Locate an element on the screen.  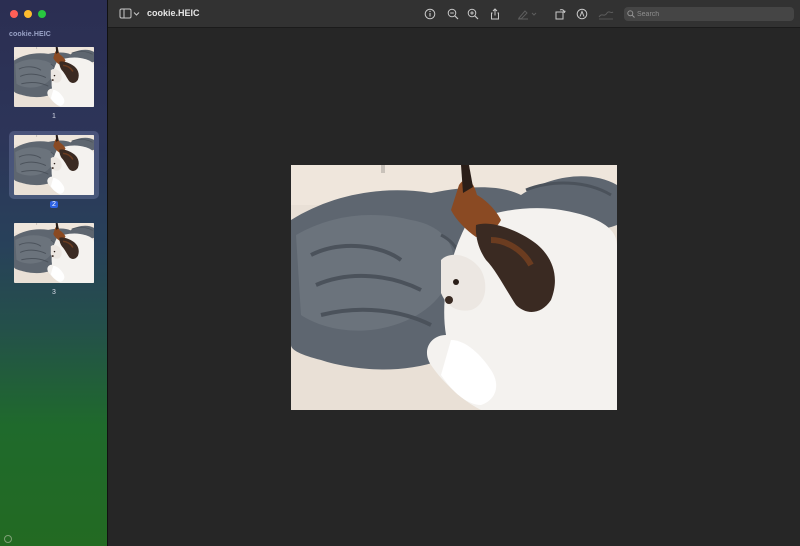
highlight-button is located at coordinates (527, 14).